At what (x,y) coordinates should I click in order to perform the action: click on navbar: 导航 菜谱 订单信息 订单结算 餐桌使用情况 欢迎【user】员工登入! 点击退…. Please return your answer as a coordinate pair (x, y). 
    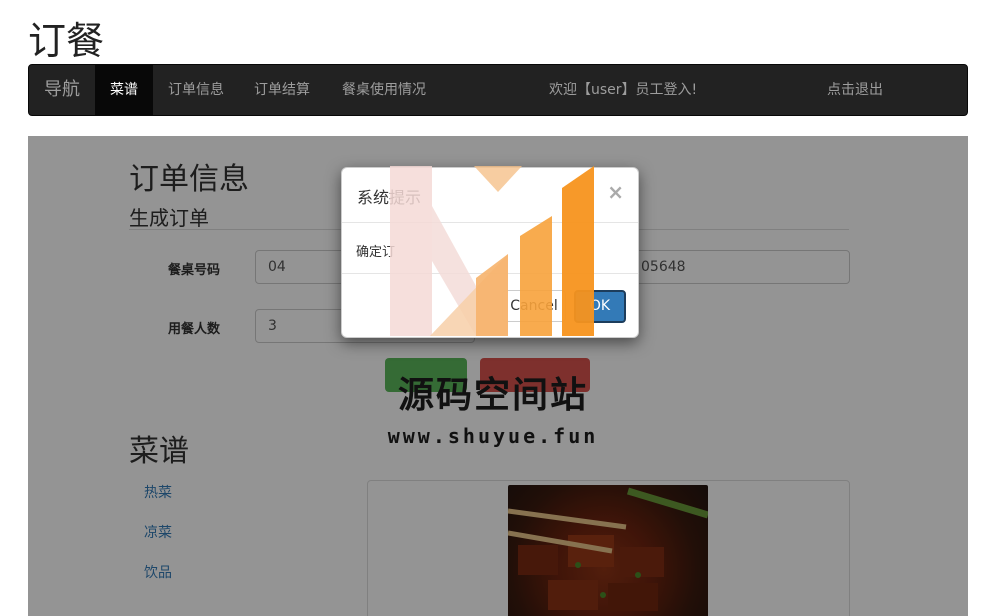
    Looking at the image, I should click on (498, 90).